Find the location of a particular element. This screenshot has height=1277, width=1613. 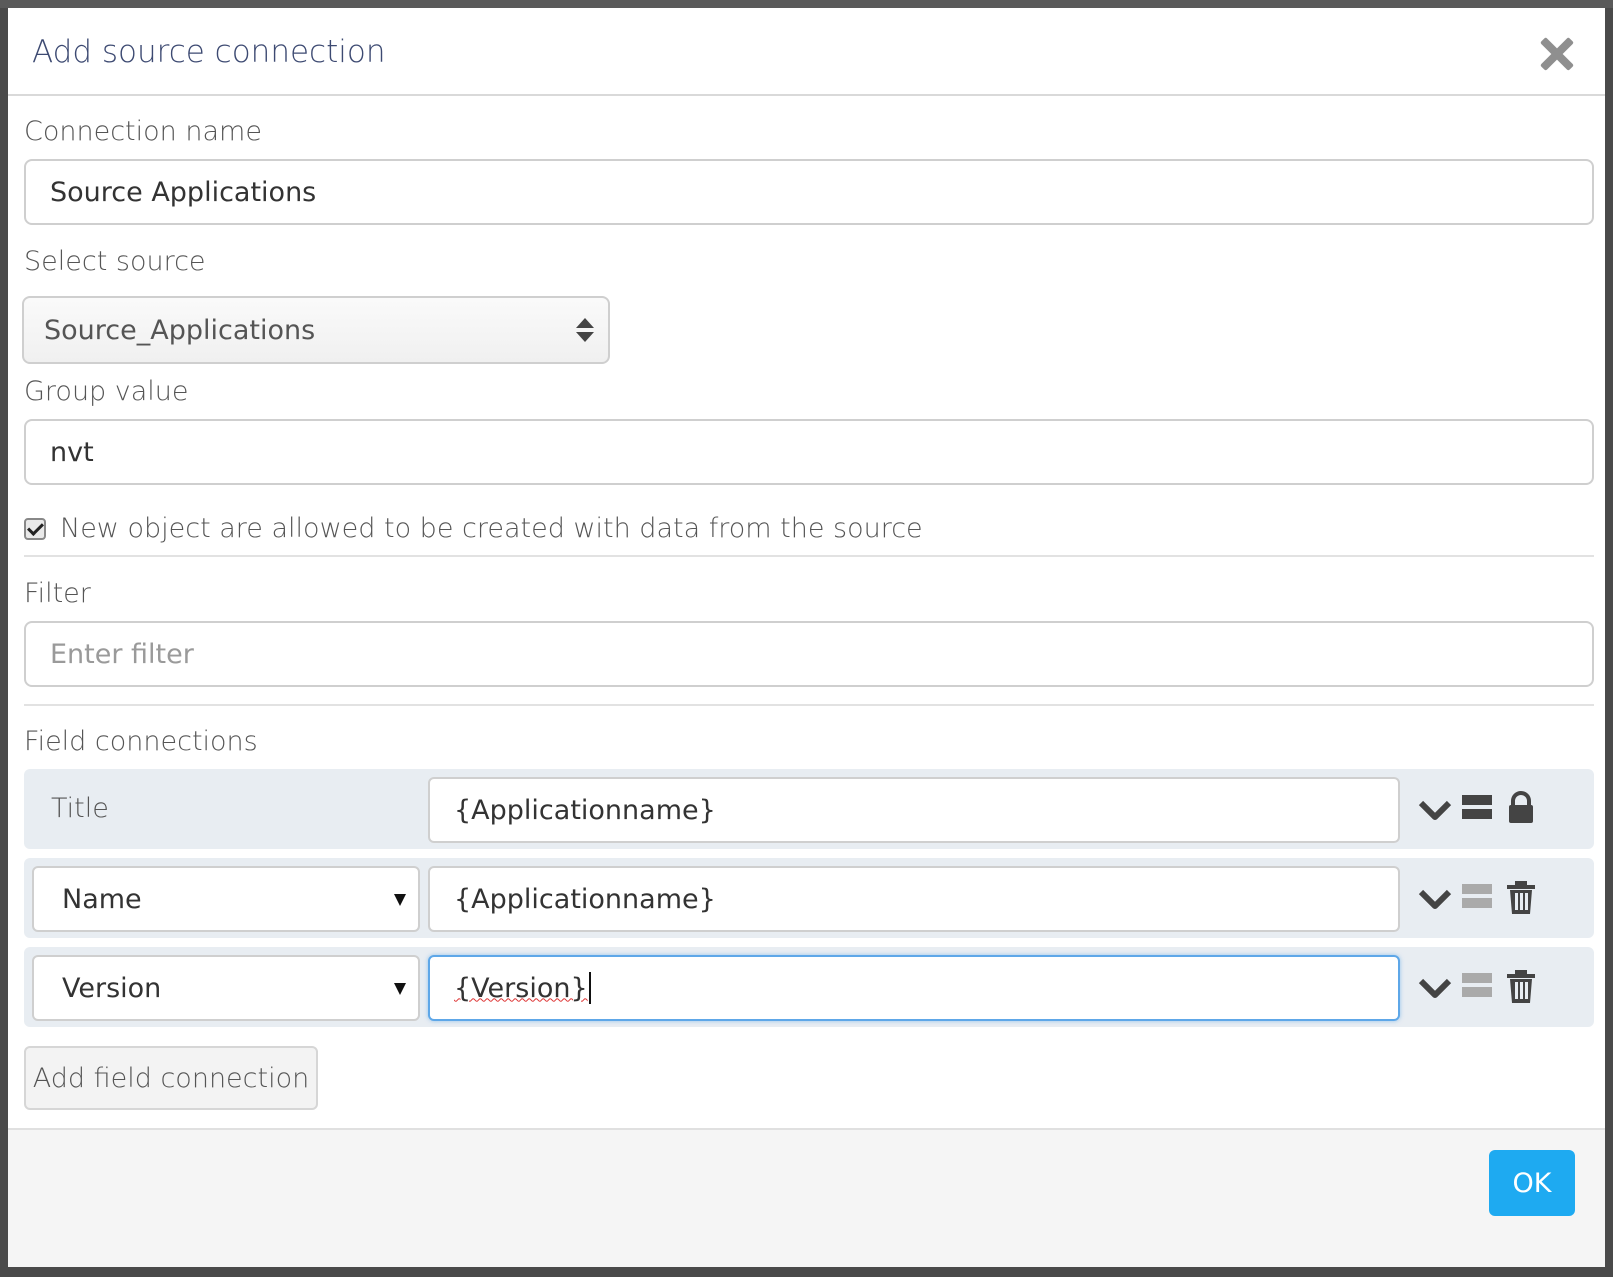

select-source-label: Select source is located at coordinates (115, 261).